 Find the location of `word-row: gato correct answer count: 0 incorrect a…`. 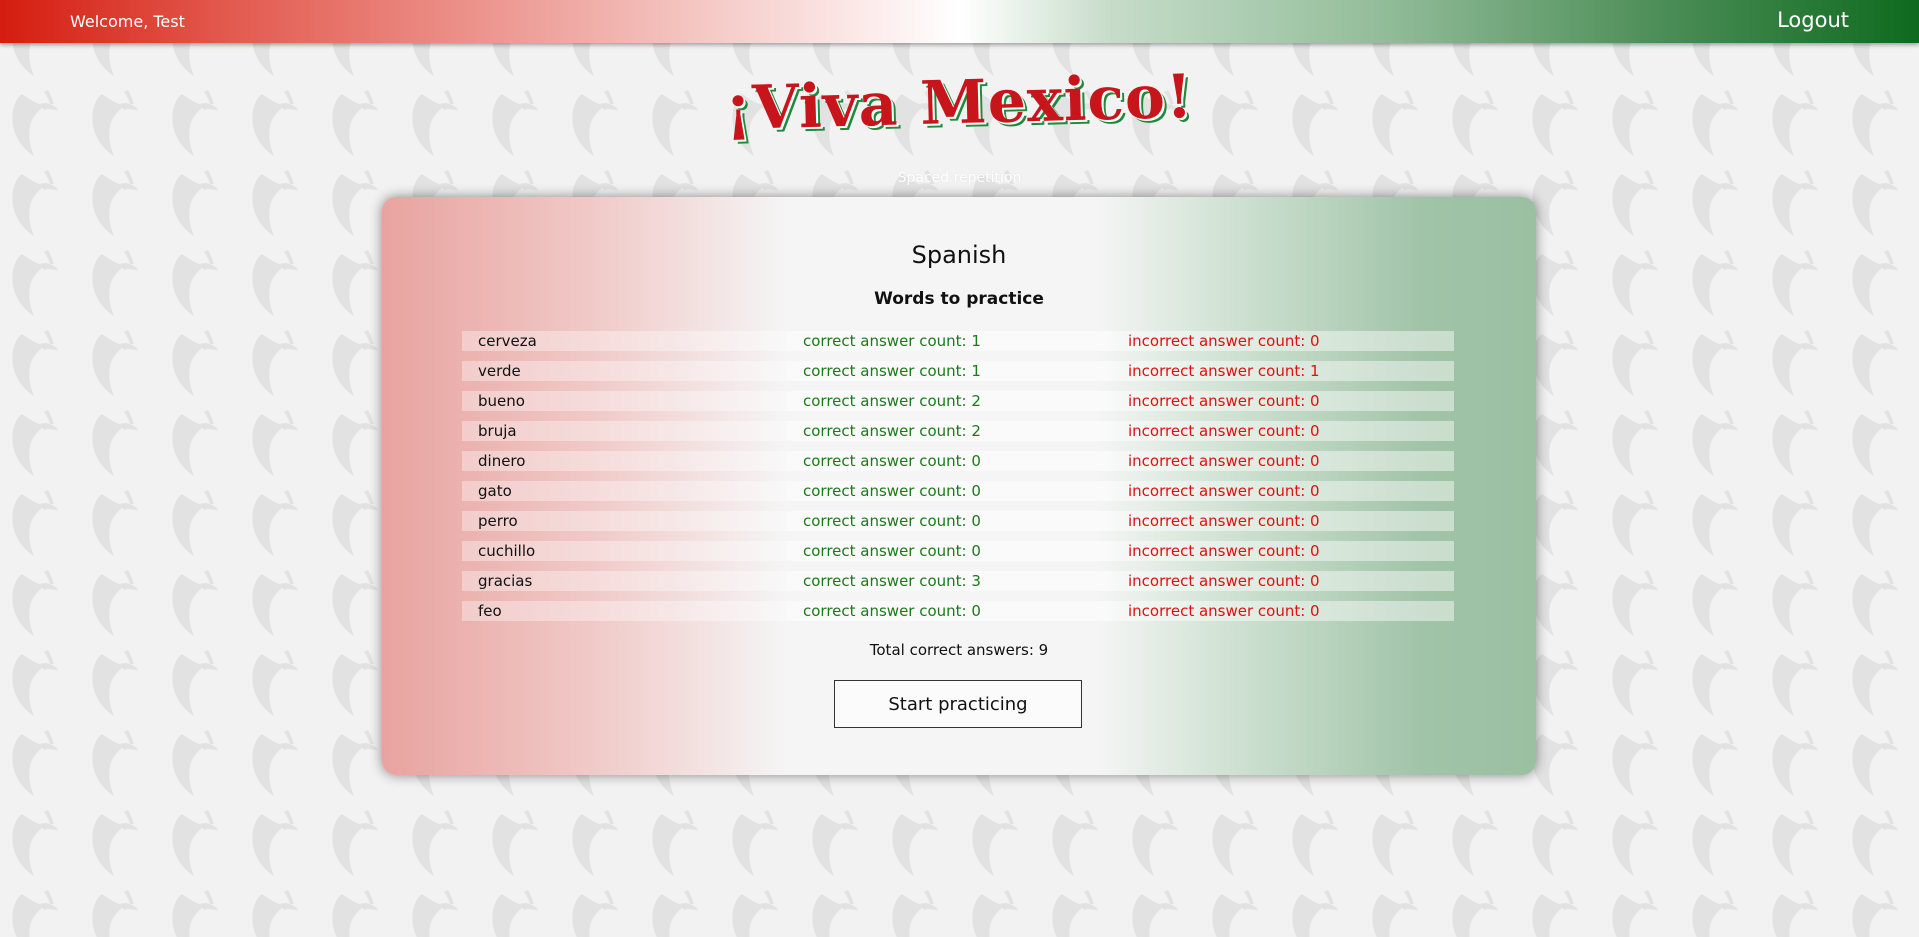

word-row: gato correct answer count: 0 incorrect a… is located at coordinates (958, 491).